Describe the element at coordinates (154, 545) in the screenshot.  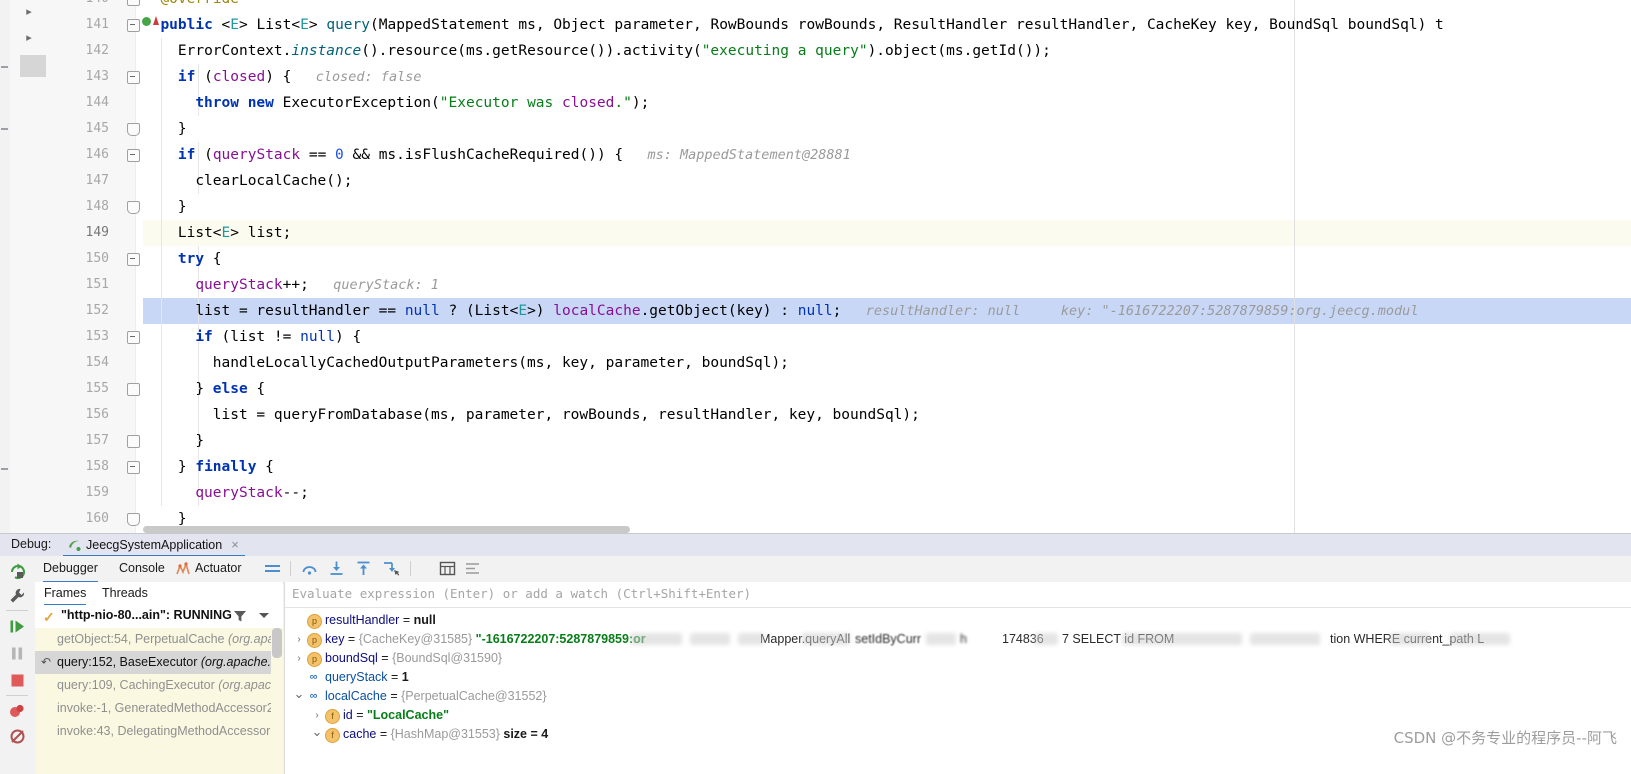
I see `debug-session-tab: JeecgSystemApplication ×` at that location.